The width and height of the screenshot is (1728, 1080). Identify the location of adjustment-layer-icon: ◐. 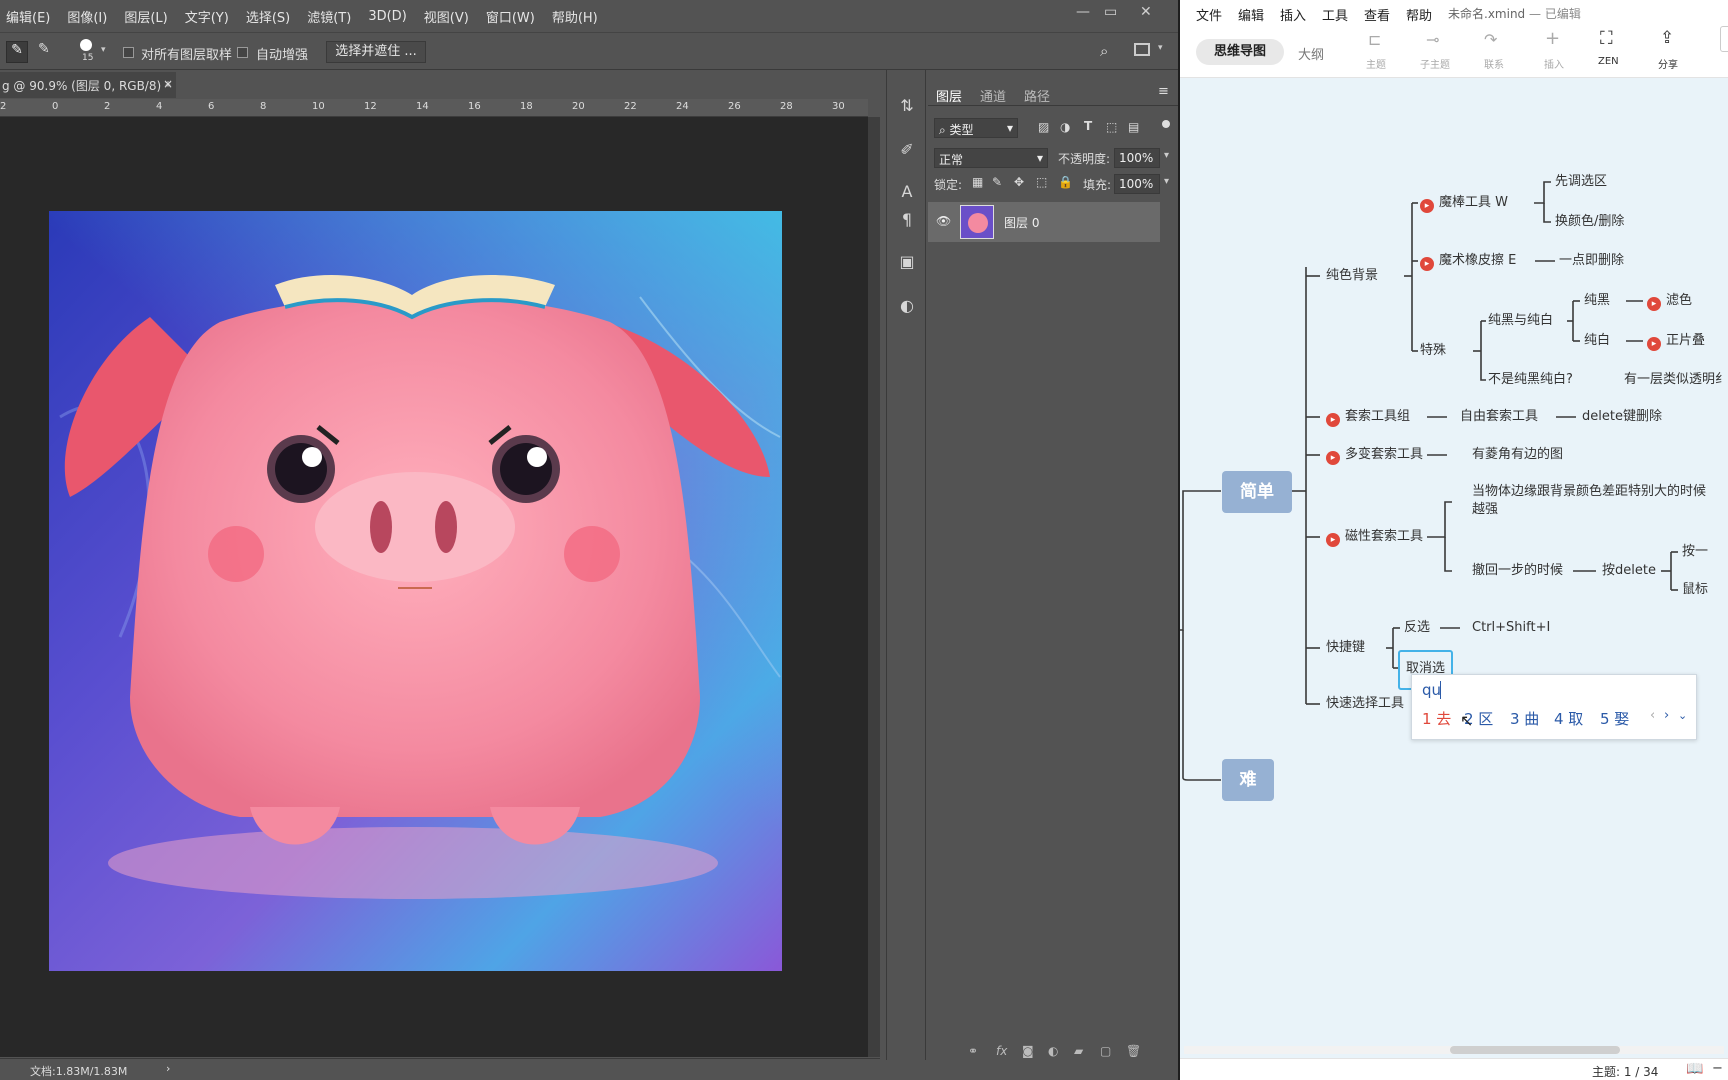
(1053, 1051).